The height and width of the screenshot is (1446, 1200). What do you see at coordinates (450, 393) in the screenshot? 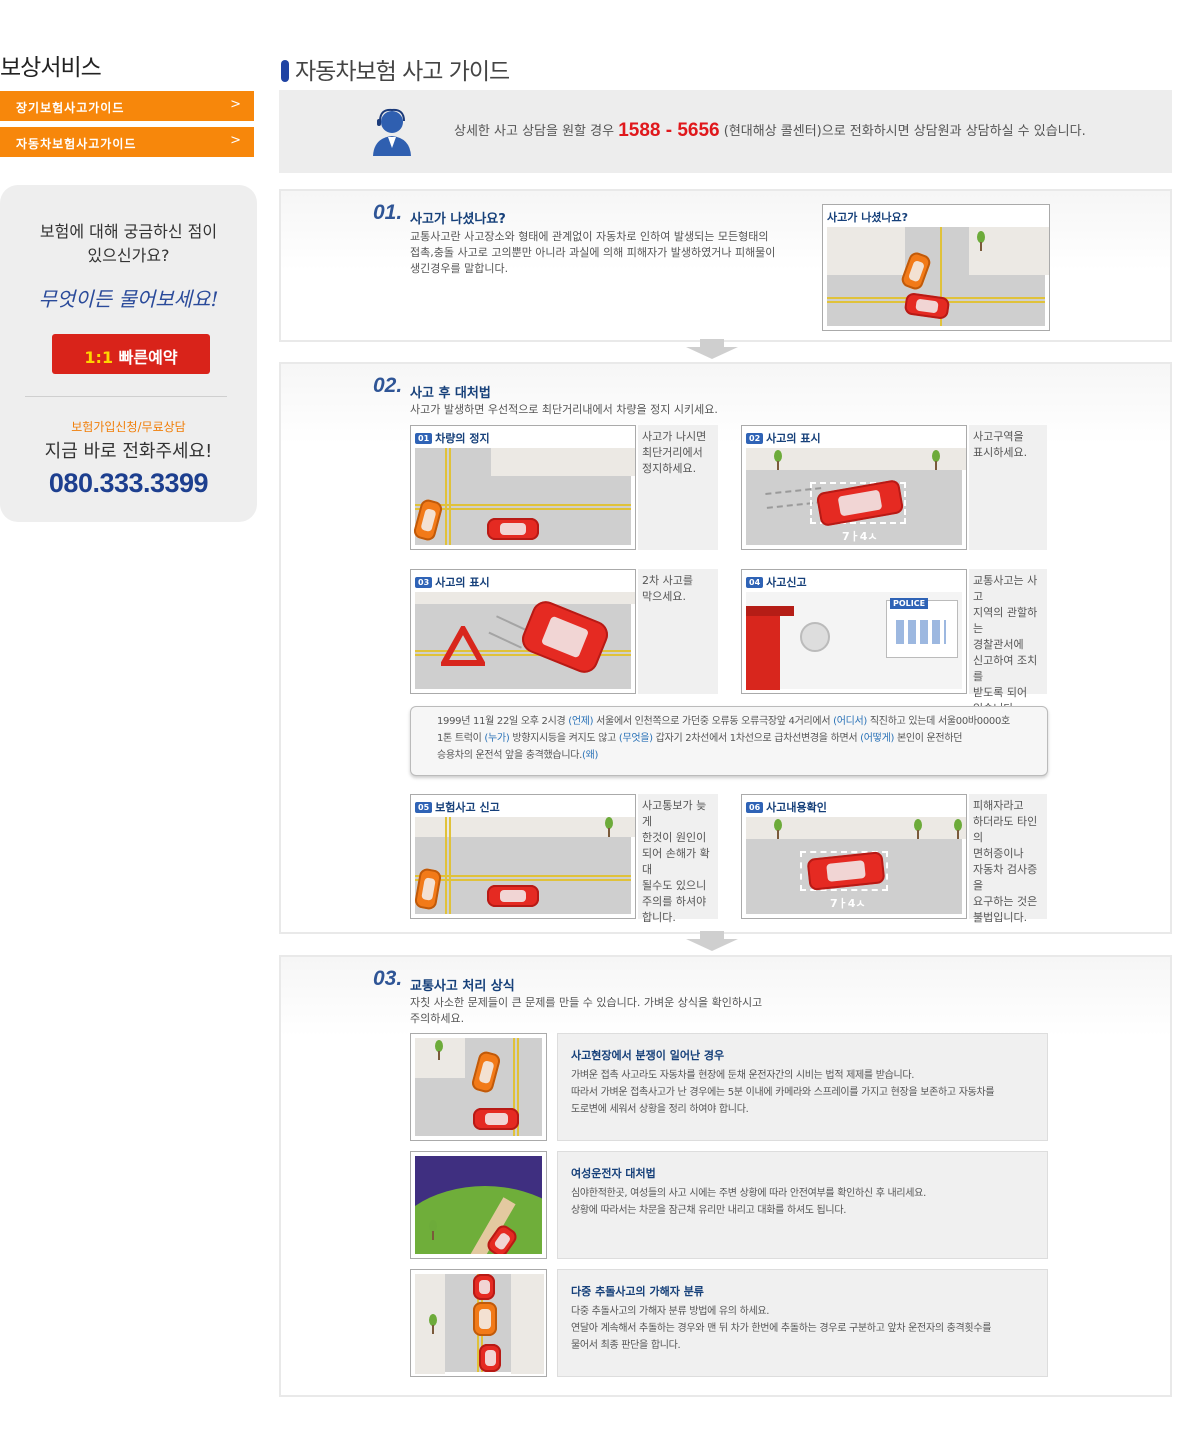
I see `section-title: 사고 후 대처법` at bounding box center [450, 393].